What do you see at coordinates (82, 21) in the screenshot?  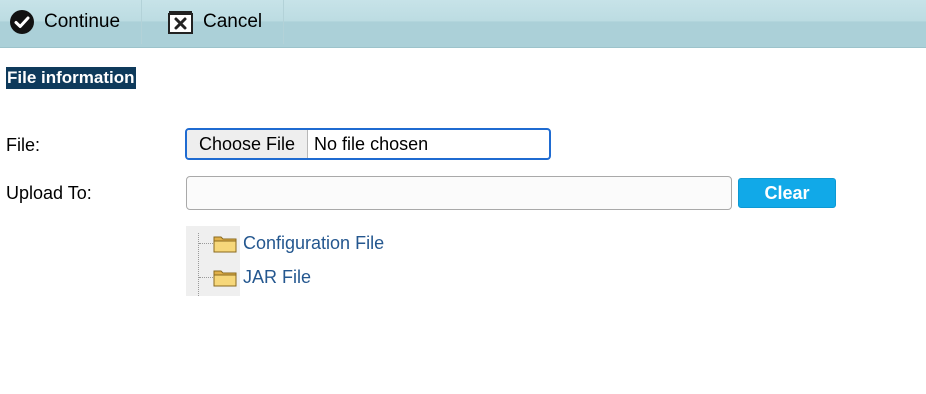 I see `continue-label: Continue` at bounding box center [82, 21].